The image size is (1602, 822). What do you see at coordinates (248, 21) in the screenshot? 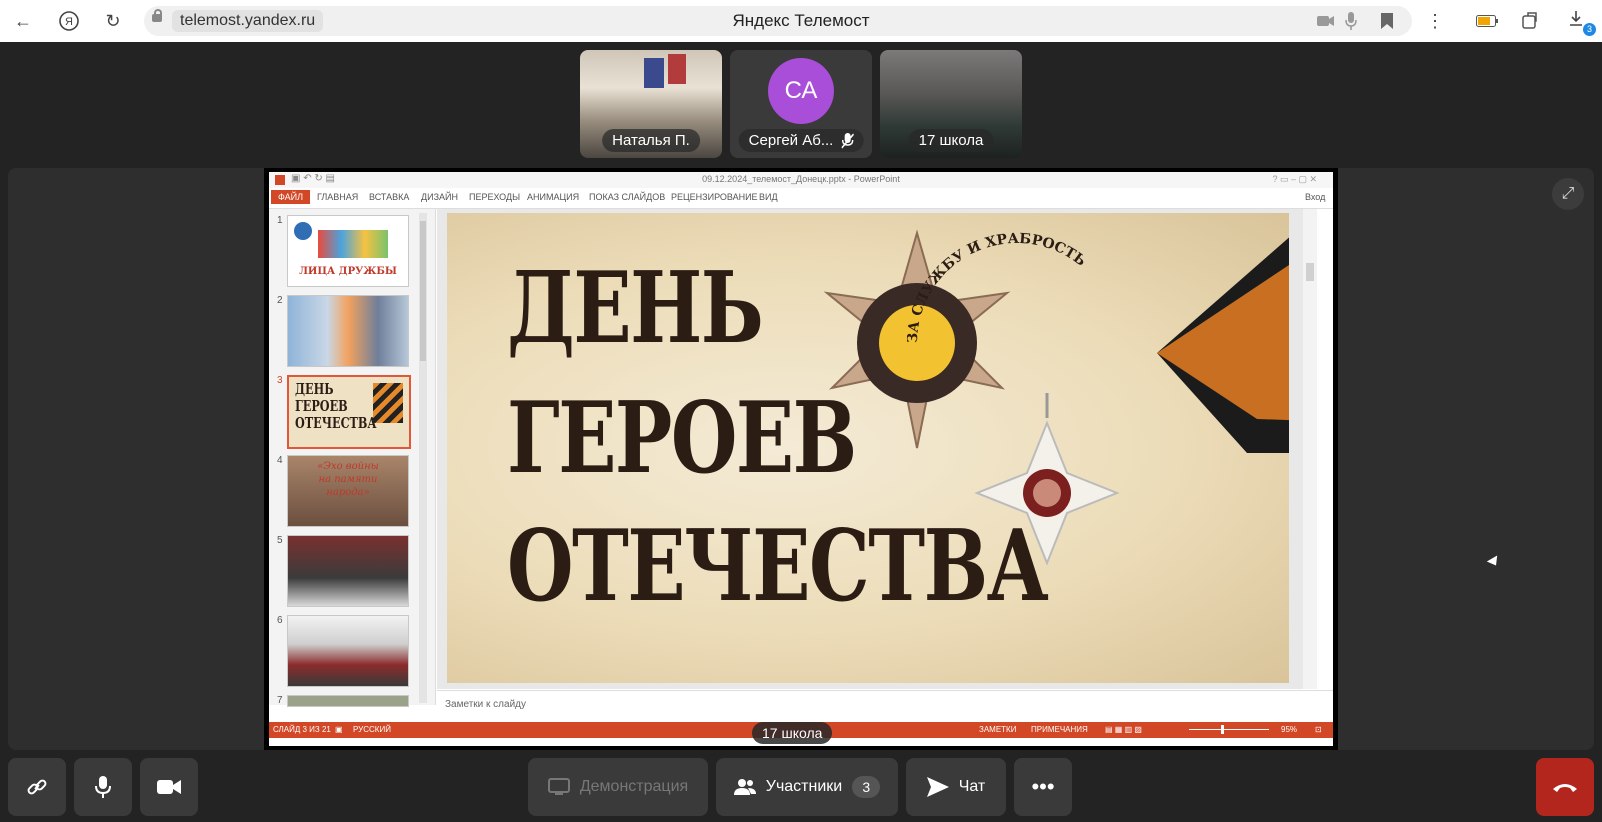
I see `url-text: telemost.yandex.ru` at bounding box center [248, 21].